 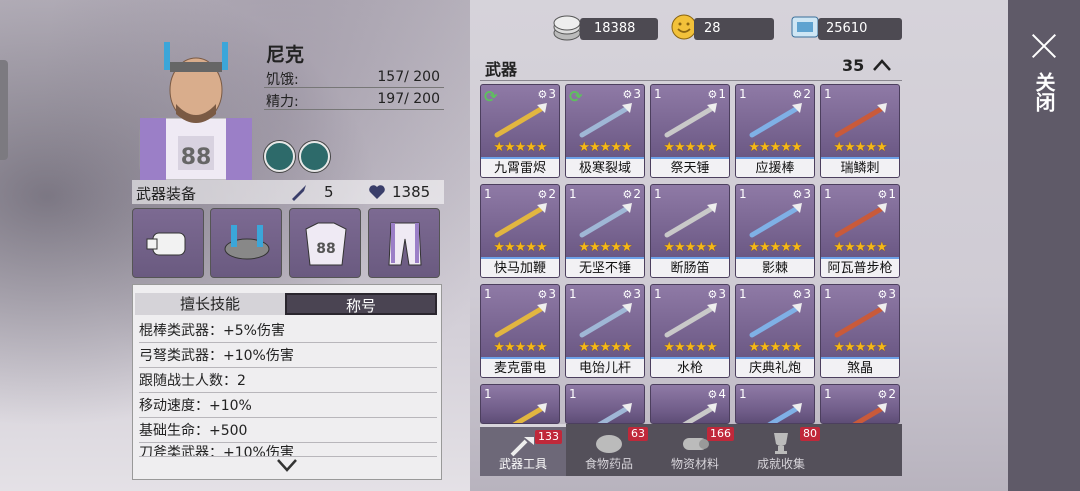 I want to click on coin-stack-icon, so click(x=567, y=28).